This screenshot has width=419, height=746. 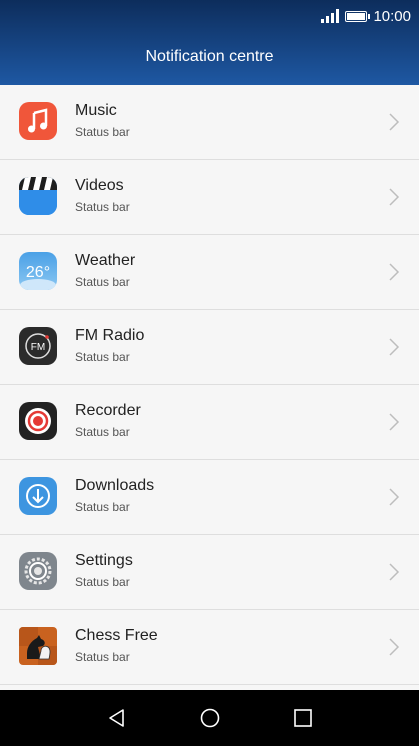 What do you see at coordinates (209, 272) in the screenshot?
I see `list-item-weather: 26° Weather Status bar` at bounding box center [209, 272].